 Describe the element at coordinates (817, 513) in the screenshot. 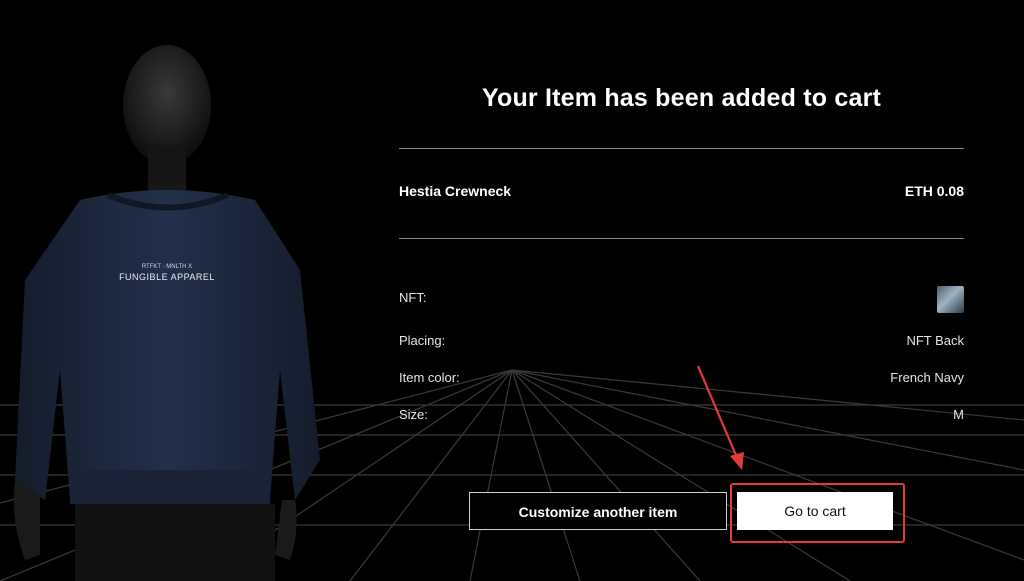

I see `annotation-highlight-box` at that location.